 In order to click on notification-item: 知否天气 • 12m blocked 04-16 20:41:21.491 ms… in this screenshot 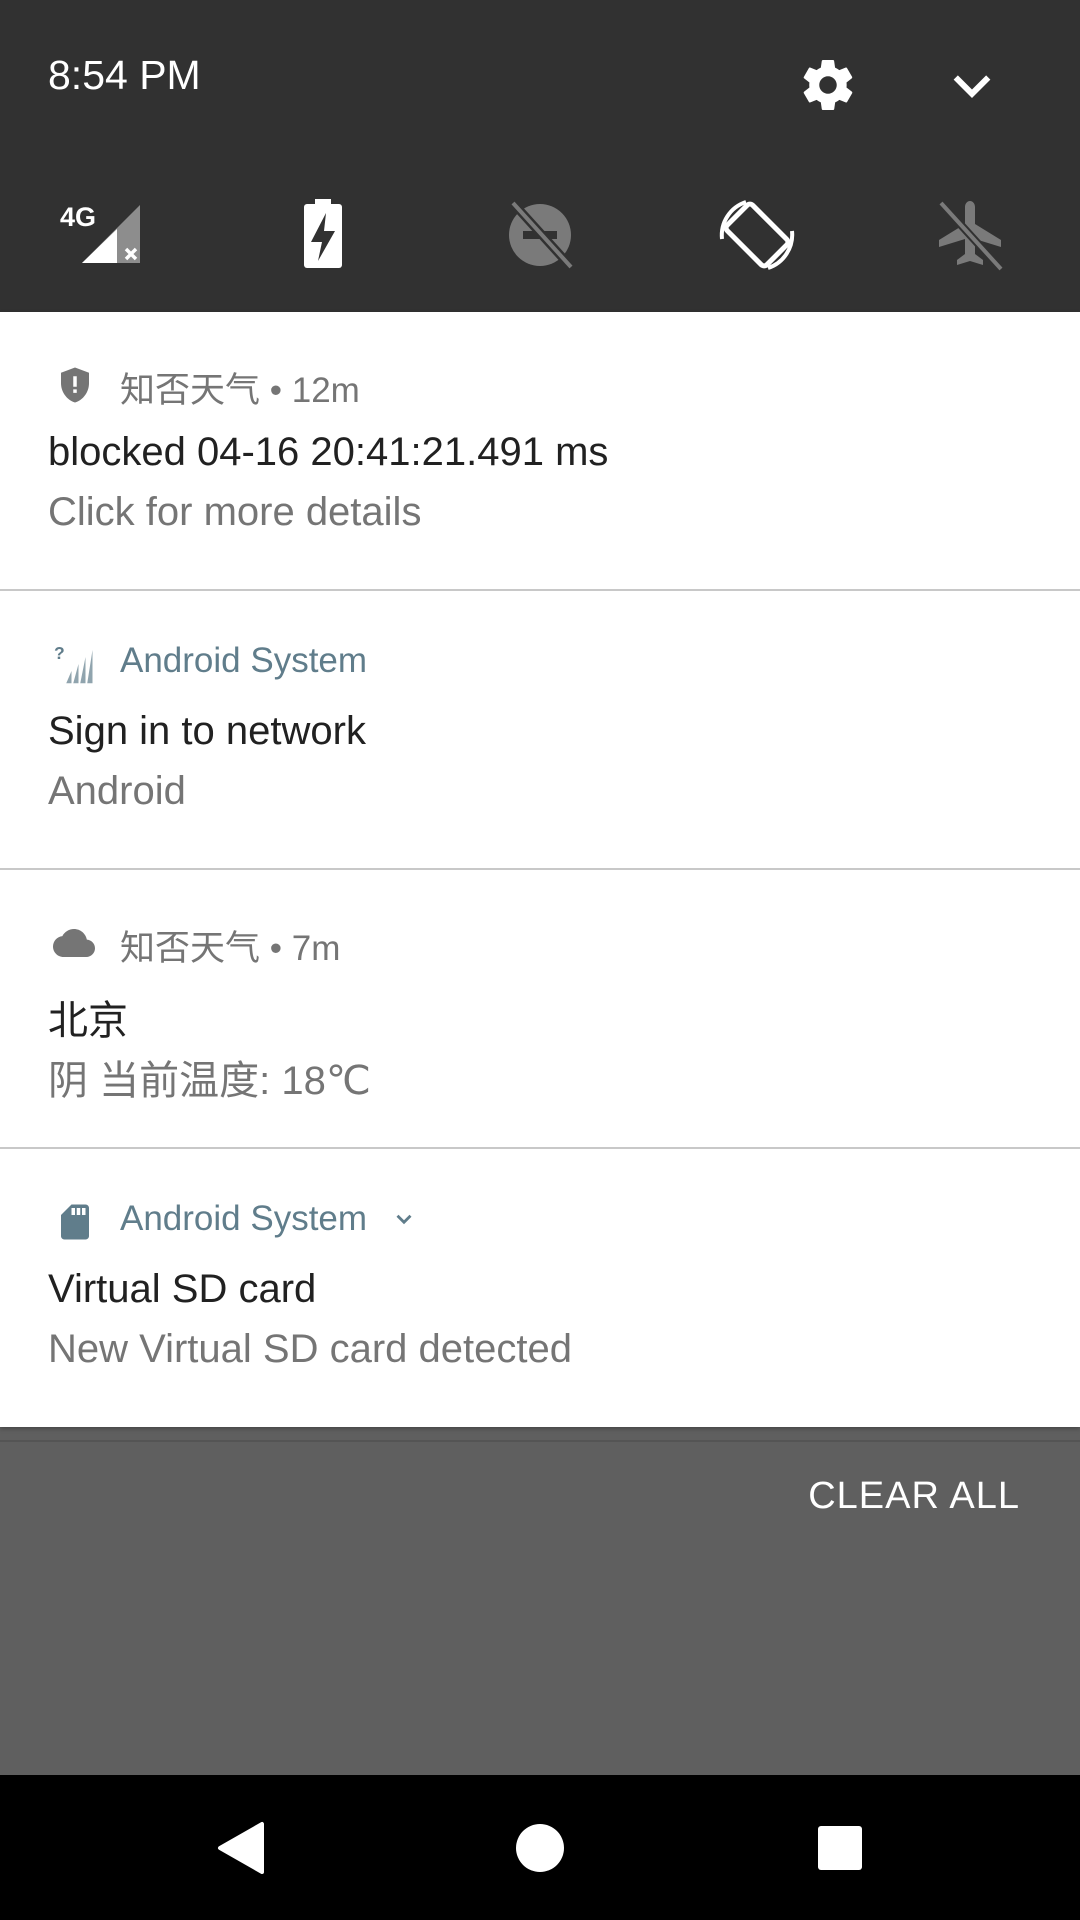, I will do `click(540, 451)`.